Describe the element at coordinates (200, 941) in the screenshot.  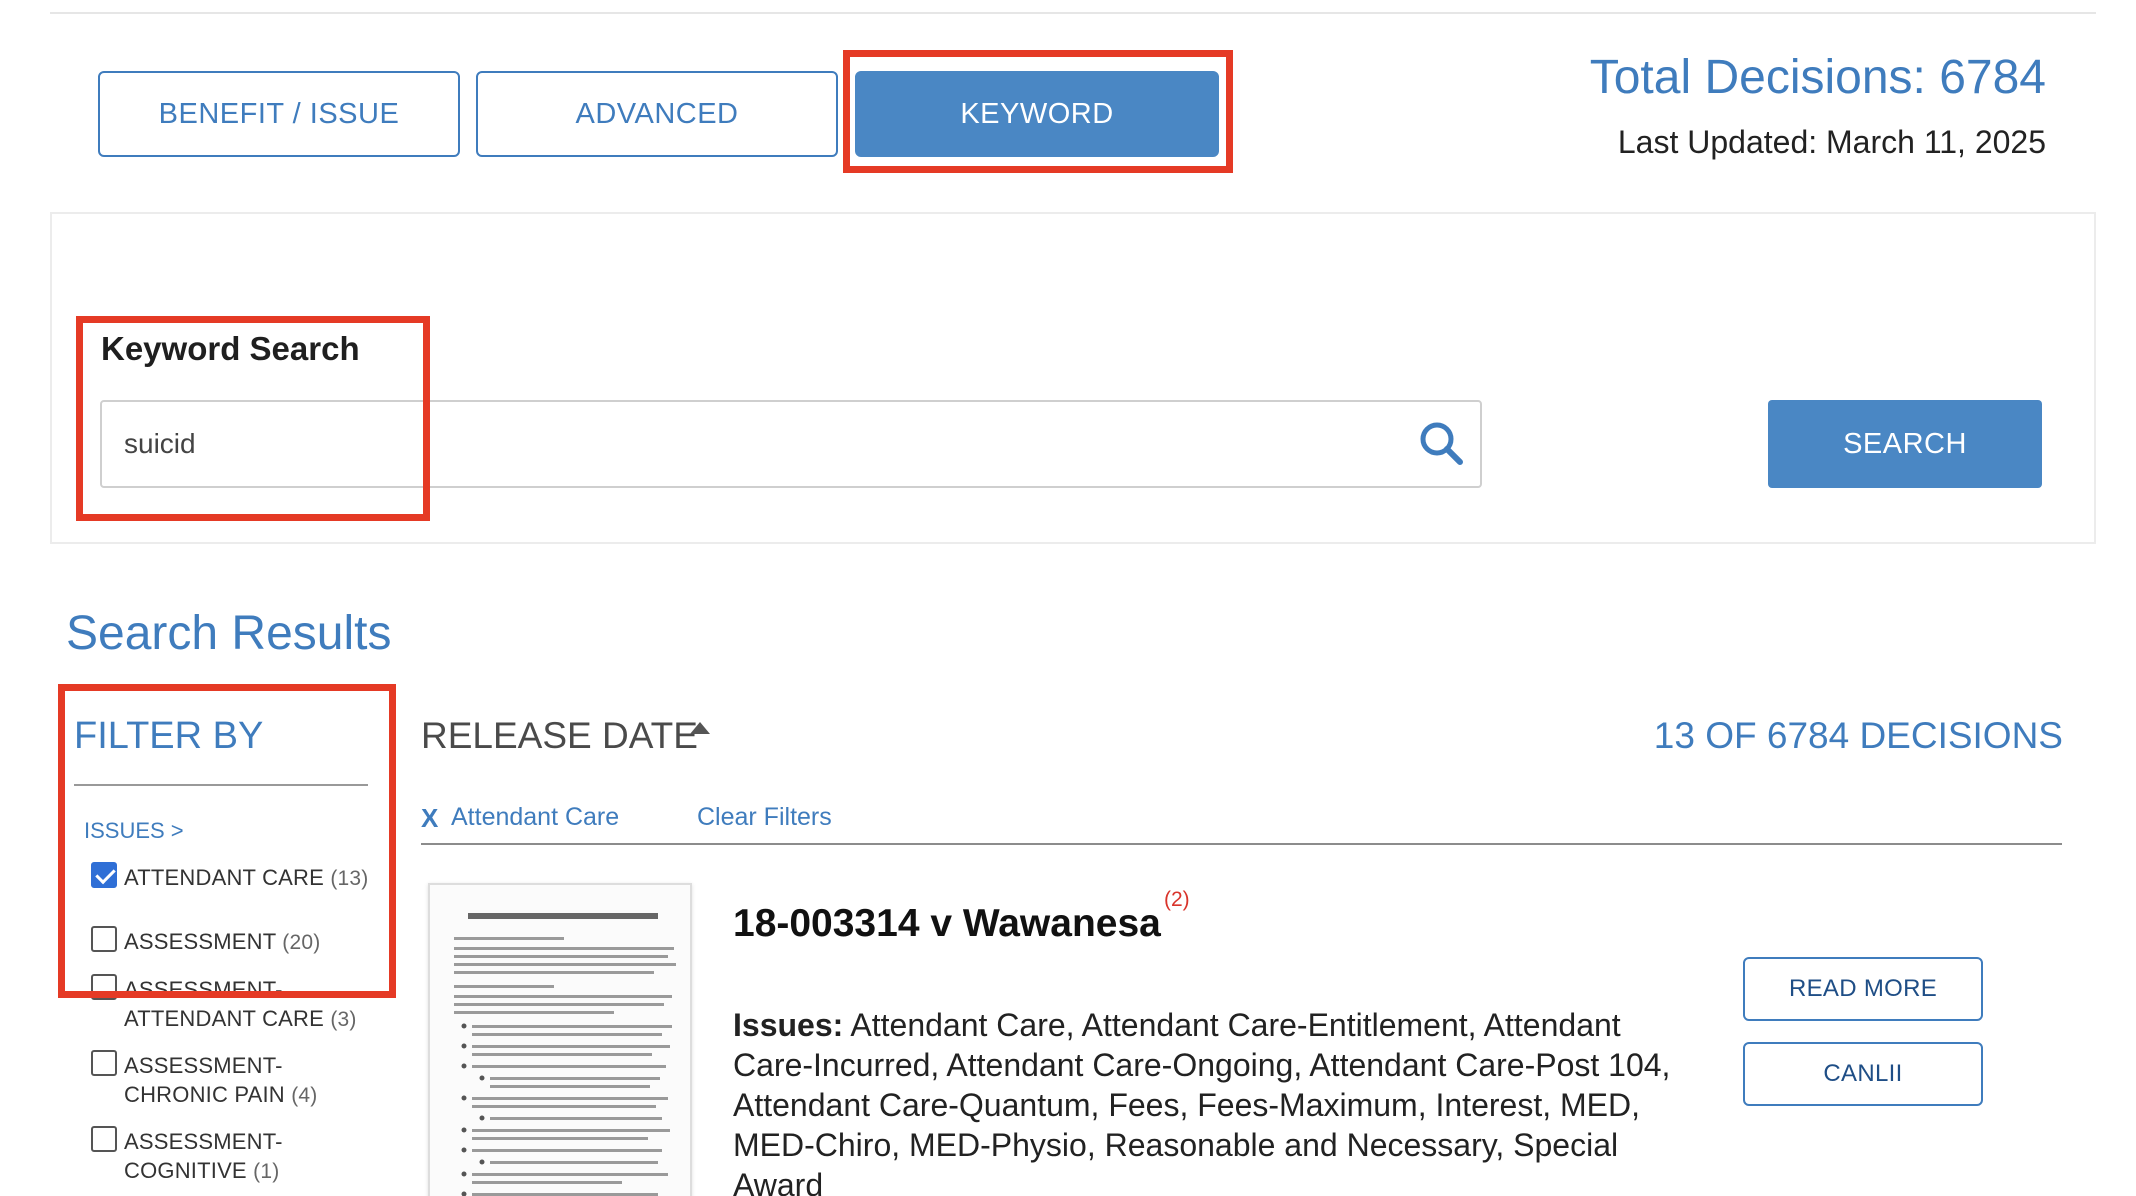
I see `filter-label-text: ASSESSMENT` at that location.